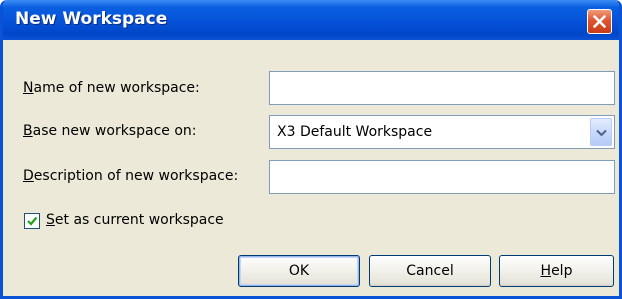 The image size is (622, 299). I want to click on base-workspace-select: X3 Default Workspace, so click(442, 132).